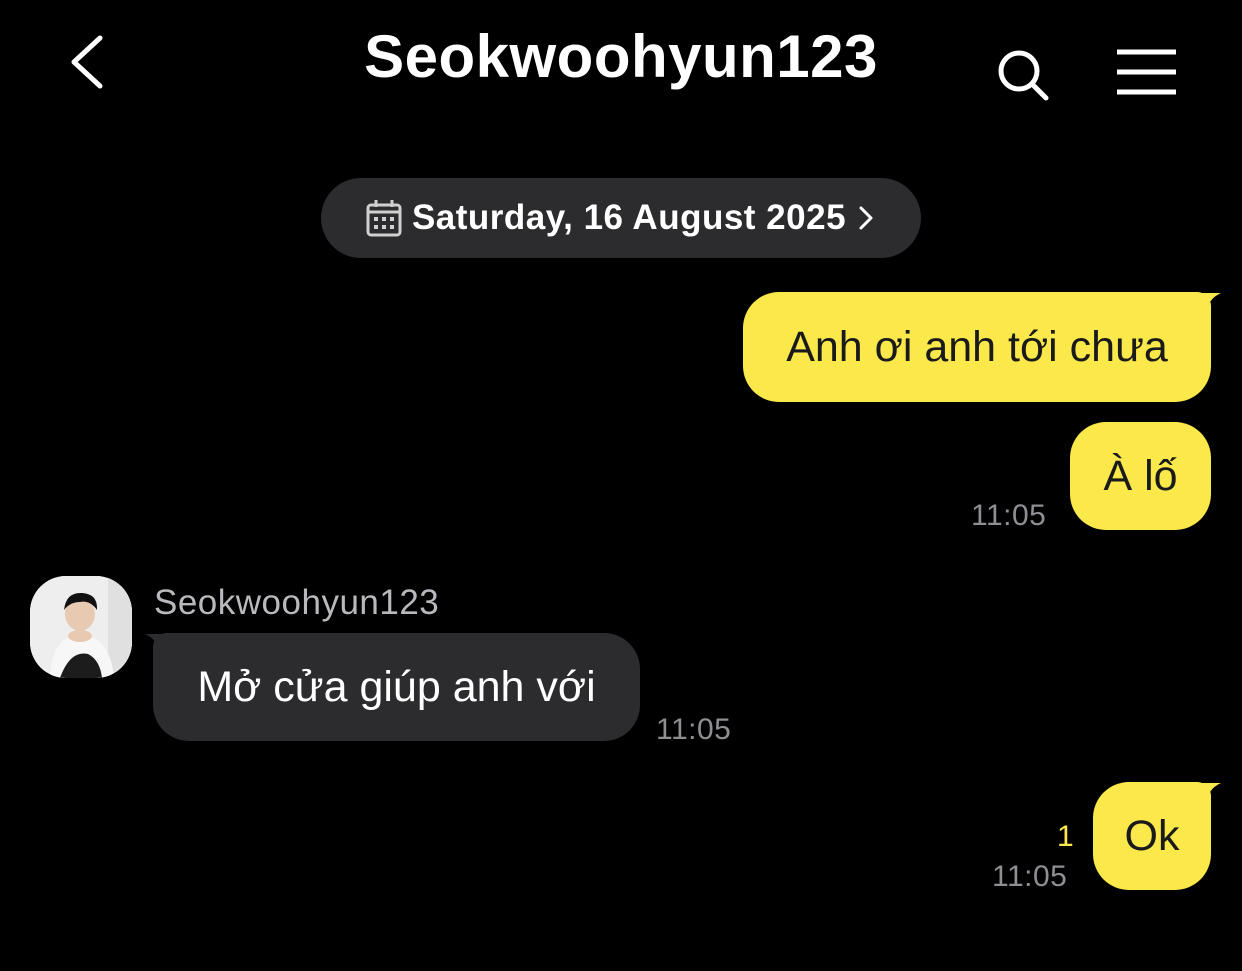 This screenshot has width=1242, height=971. Describe the element at coordinates (396, 687) in the screenshot. I see `message-bubble-incoming: Mở cửa giúp anh với` at that location.